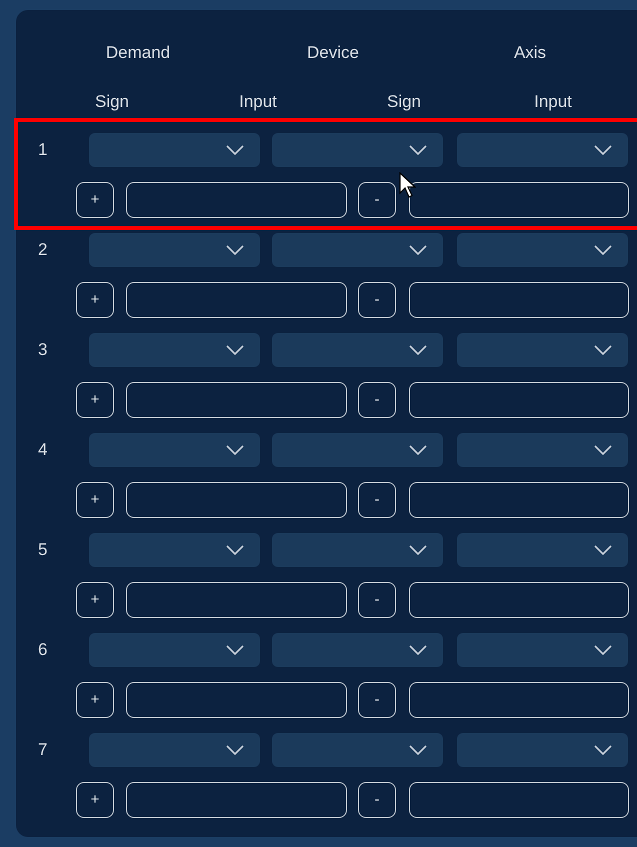  What do you see at coordinates (530, 53) in the screenshot?
I see `column-header: Axis` at bounding box center [530, 53].